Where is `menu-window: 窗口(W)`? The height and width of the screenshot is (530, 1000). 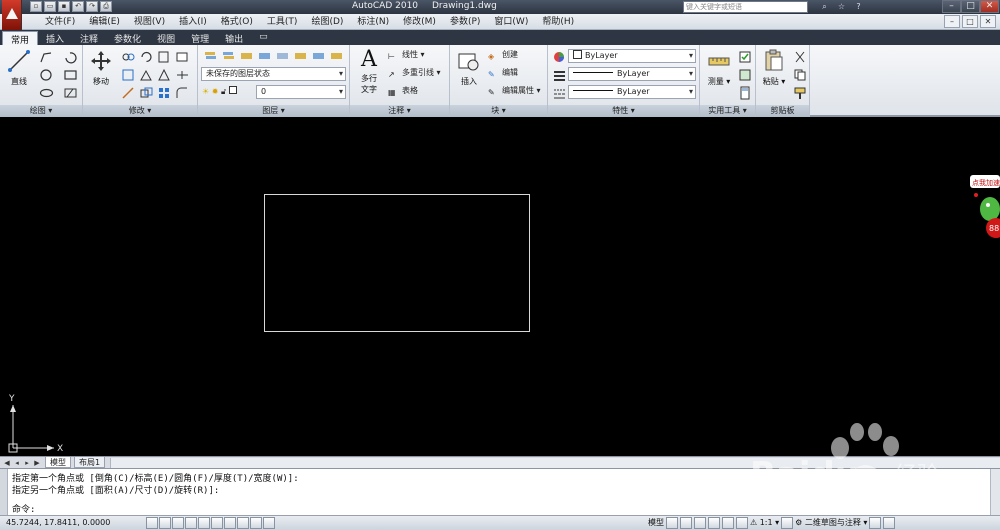 menu-window: 窗口(W) is located at coordinates (511, 22).